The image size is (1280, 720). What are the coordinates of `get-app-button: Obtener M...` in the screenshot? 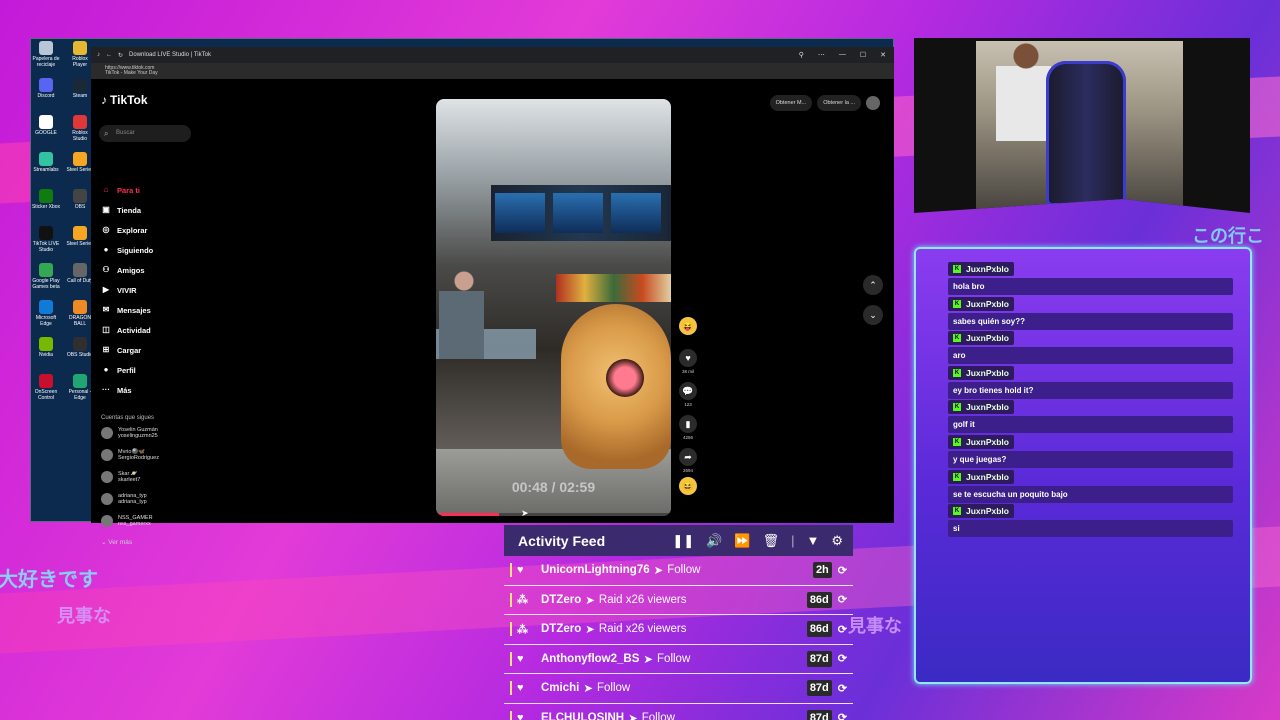 It's located at (791, 103).